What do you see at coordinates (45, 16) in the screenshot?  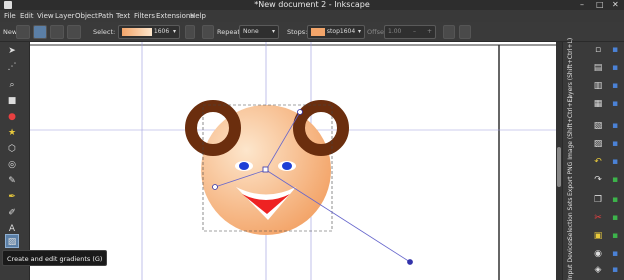 I see `menu-view: View` at bounding box center [45, 16].